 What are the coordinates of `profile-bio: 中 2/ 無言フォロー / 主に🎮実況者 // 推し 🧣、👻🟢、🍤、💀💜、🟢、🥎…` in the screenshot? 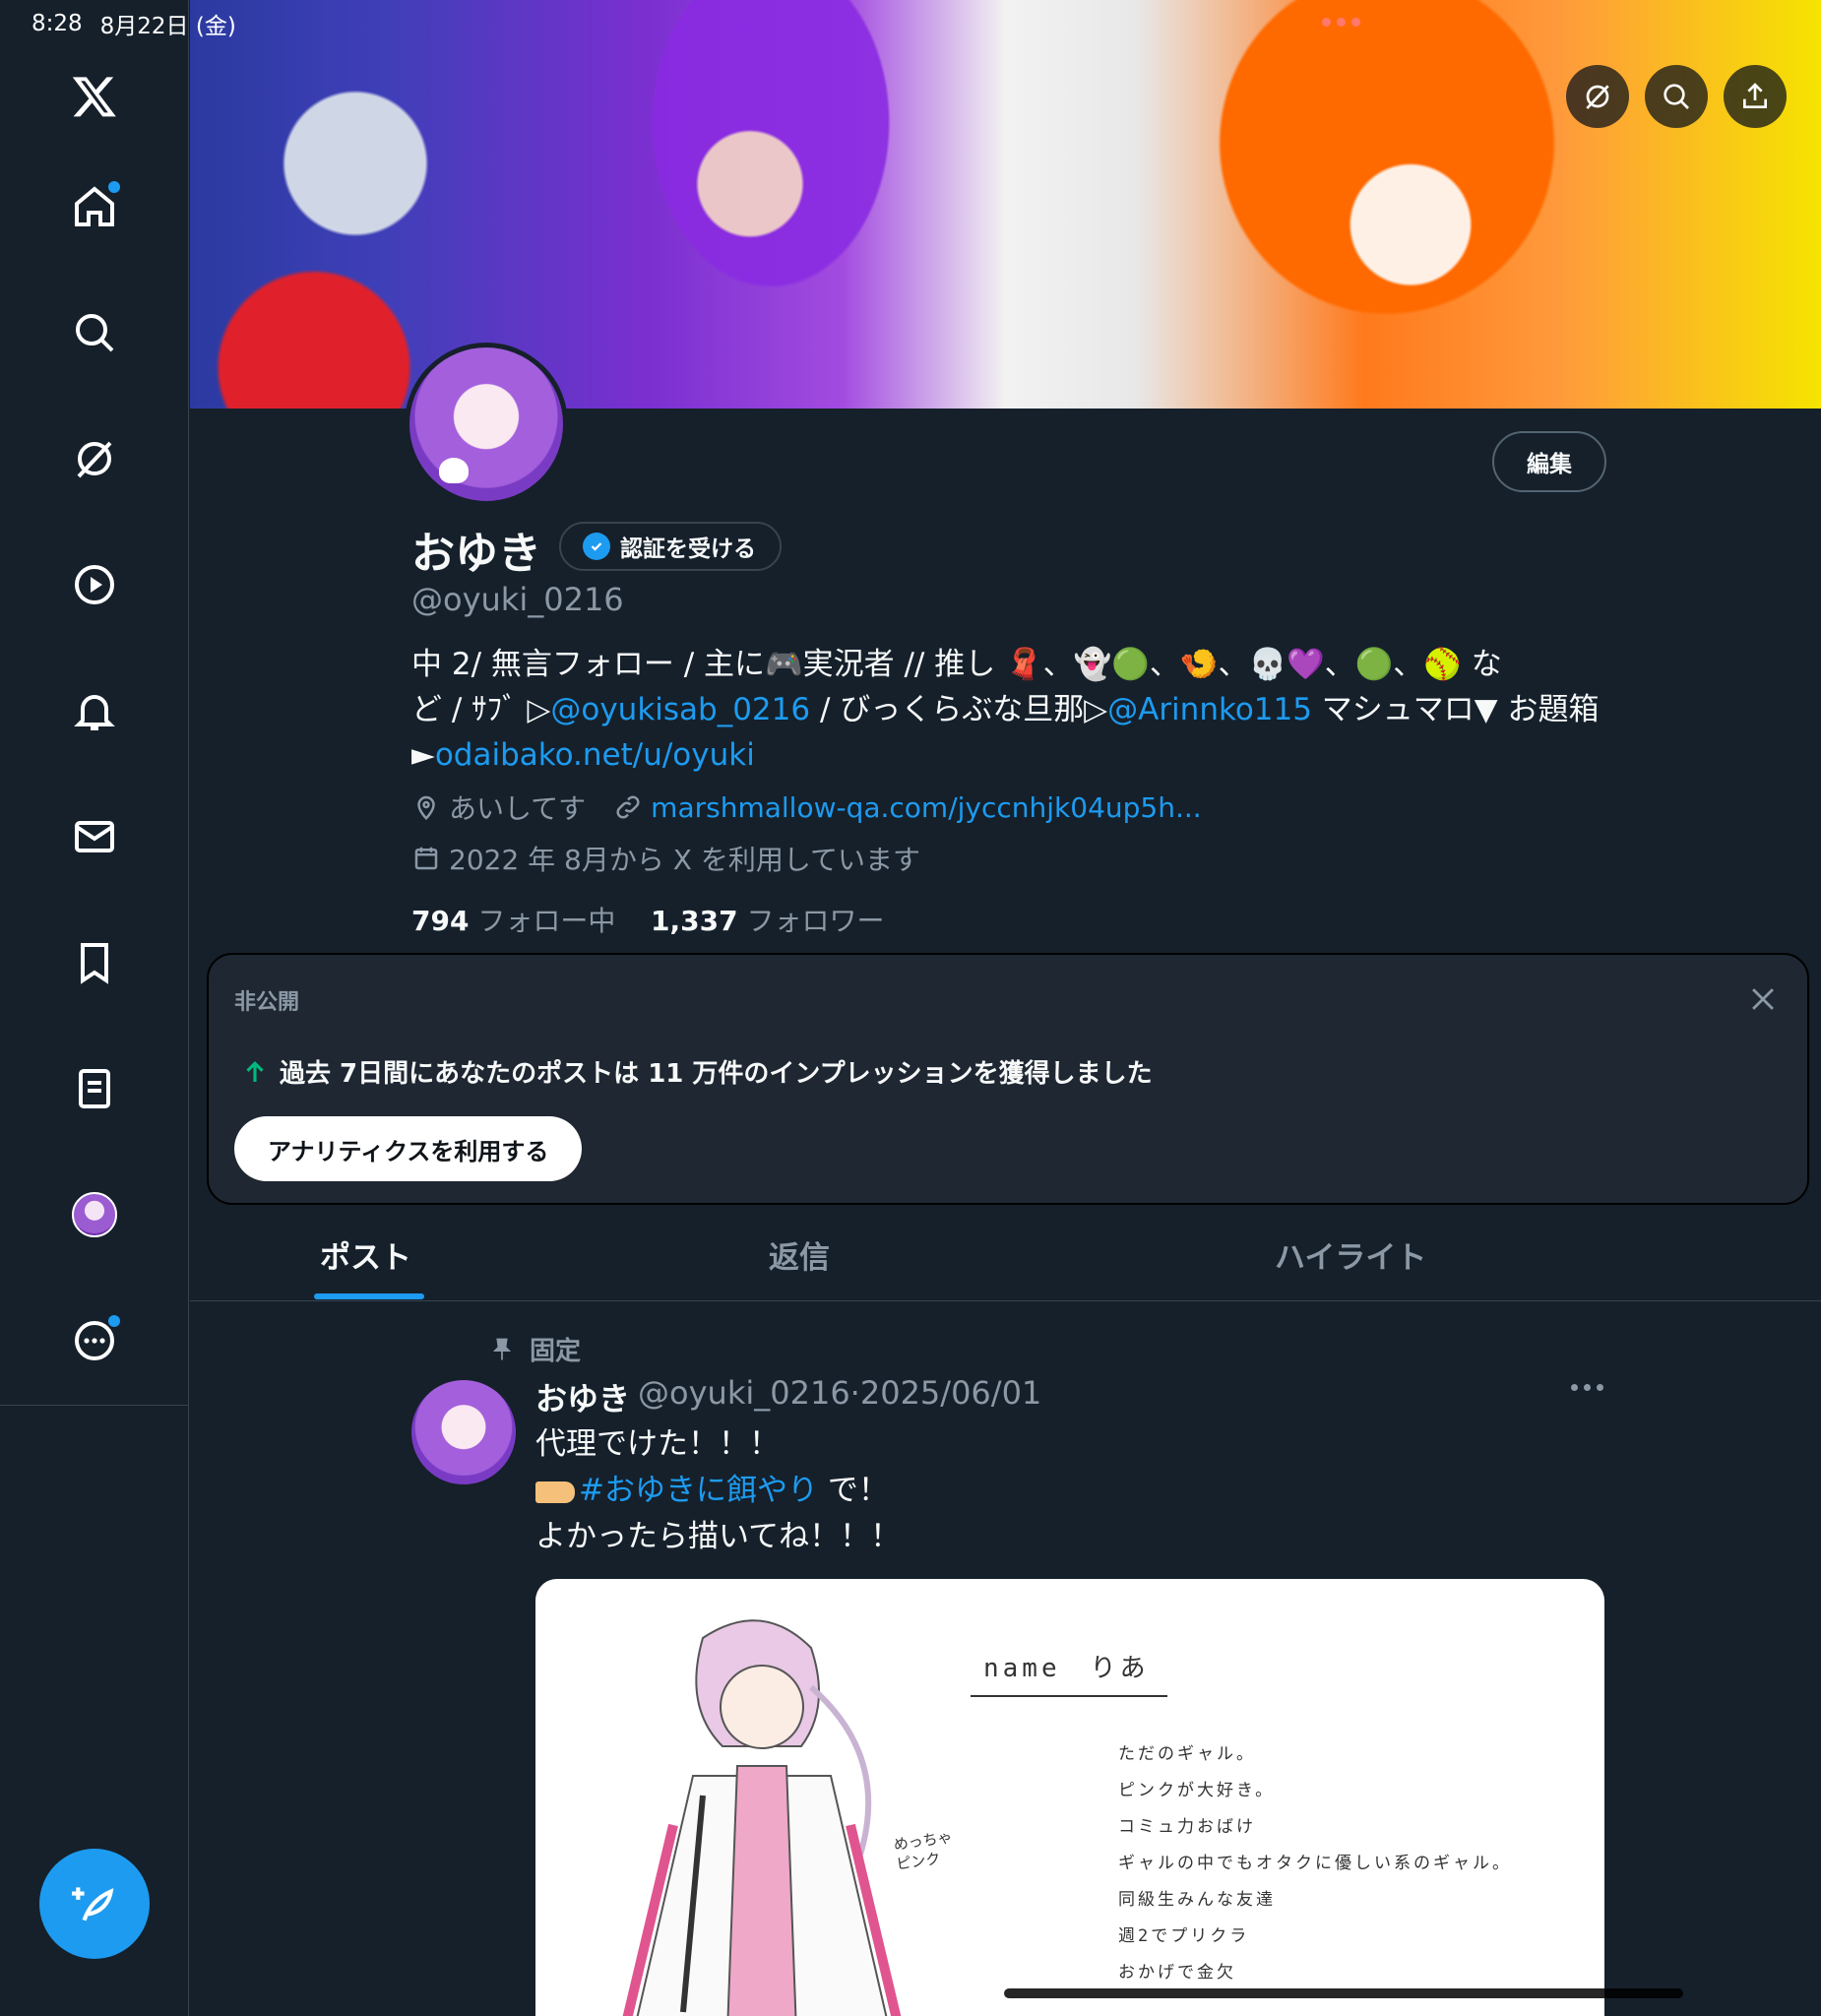 It's located at (1016, 710).